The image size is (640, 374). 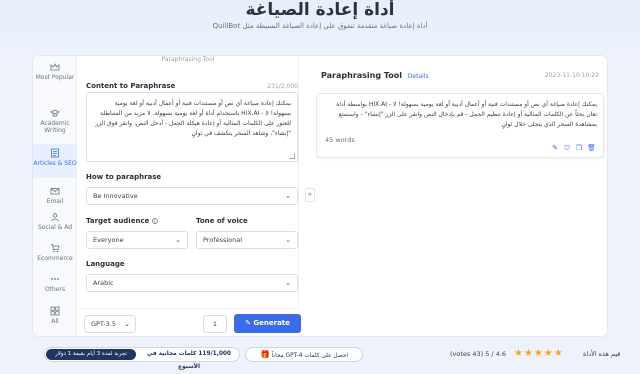 What do you see at coordinates (264, 354) in the screenshot?
I see `gift-icon: 🎁` at bounding box center [264, 354].